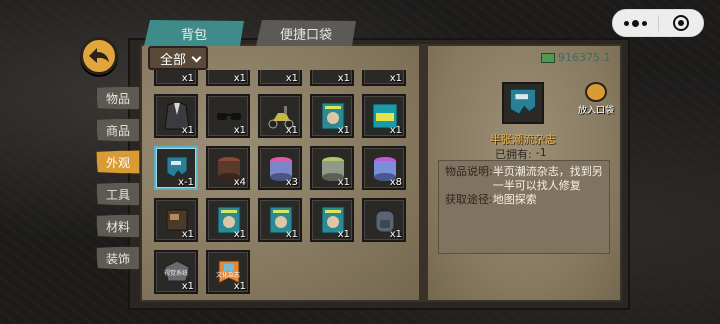 The height and width of the screenshot is (324, 720). I want to click on miniprogram-capsule, so click(658, 23).